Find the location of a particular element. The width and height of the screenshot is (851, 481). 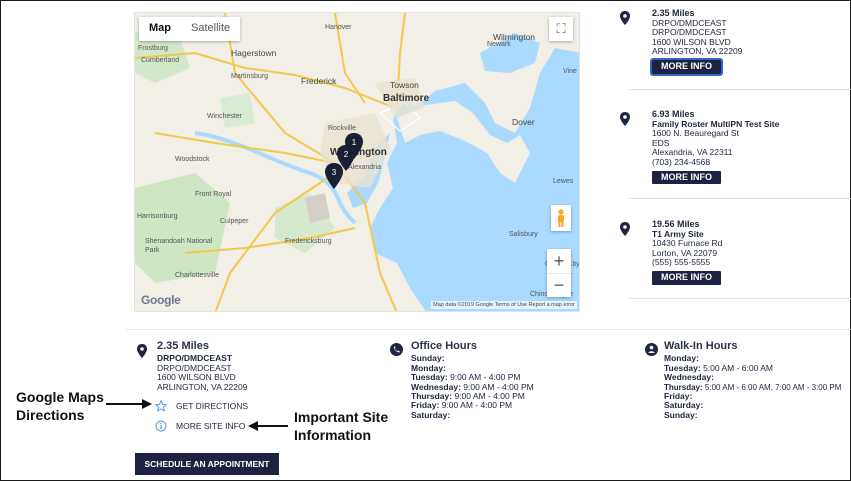

fullscreen-icon: ⛶ is located at coordinates (561, 29).